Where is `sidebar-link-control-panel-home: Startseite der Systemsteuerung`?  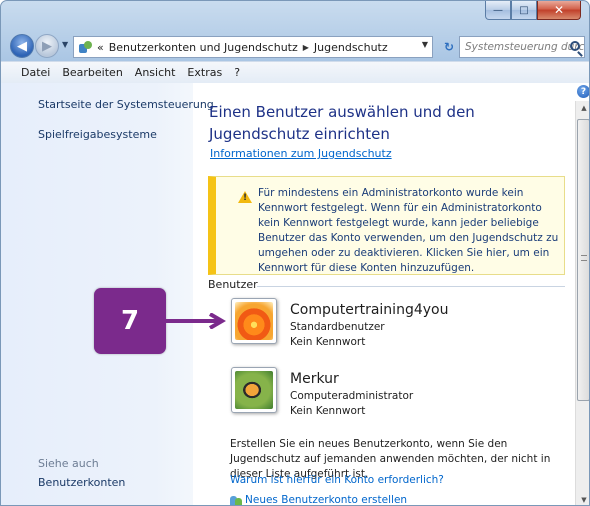 sidebar-link-control-panel-home: Startseite der Systemsteuerung is located at coordinates (126, 104).